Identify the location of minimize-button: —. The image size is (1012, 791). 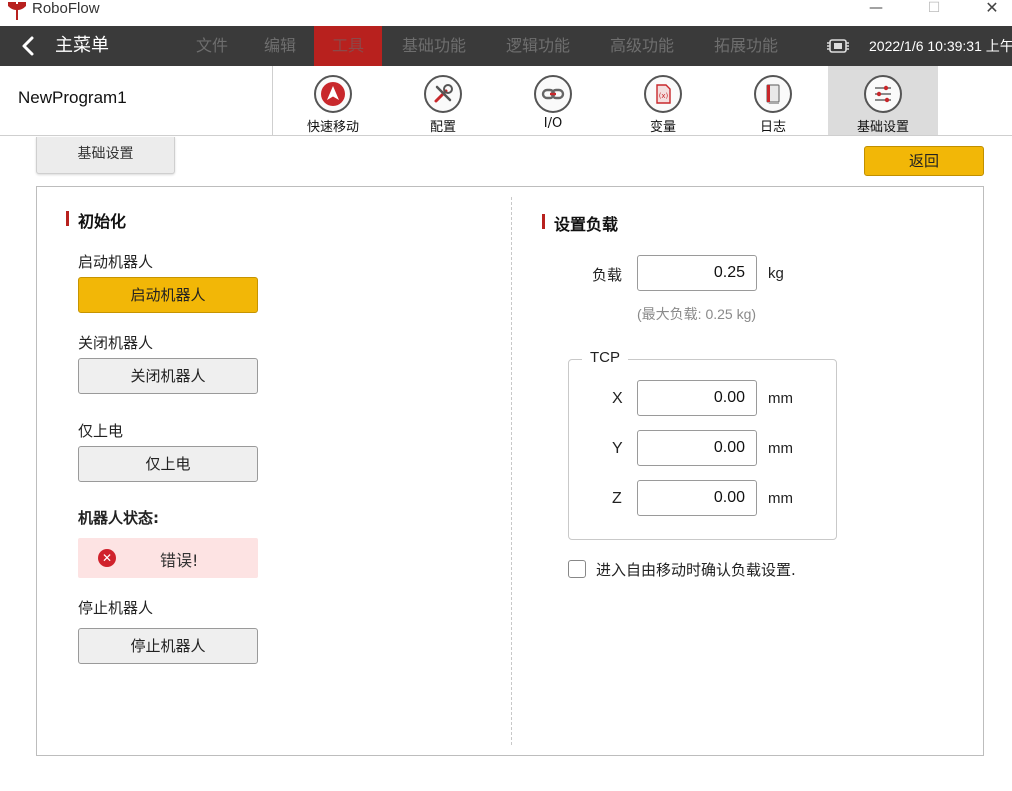
(876, 9).